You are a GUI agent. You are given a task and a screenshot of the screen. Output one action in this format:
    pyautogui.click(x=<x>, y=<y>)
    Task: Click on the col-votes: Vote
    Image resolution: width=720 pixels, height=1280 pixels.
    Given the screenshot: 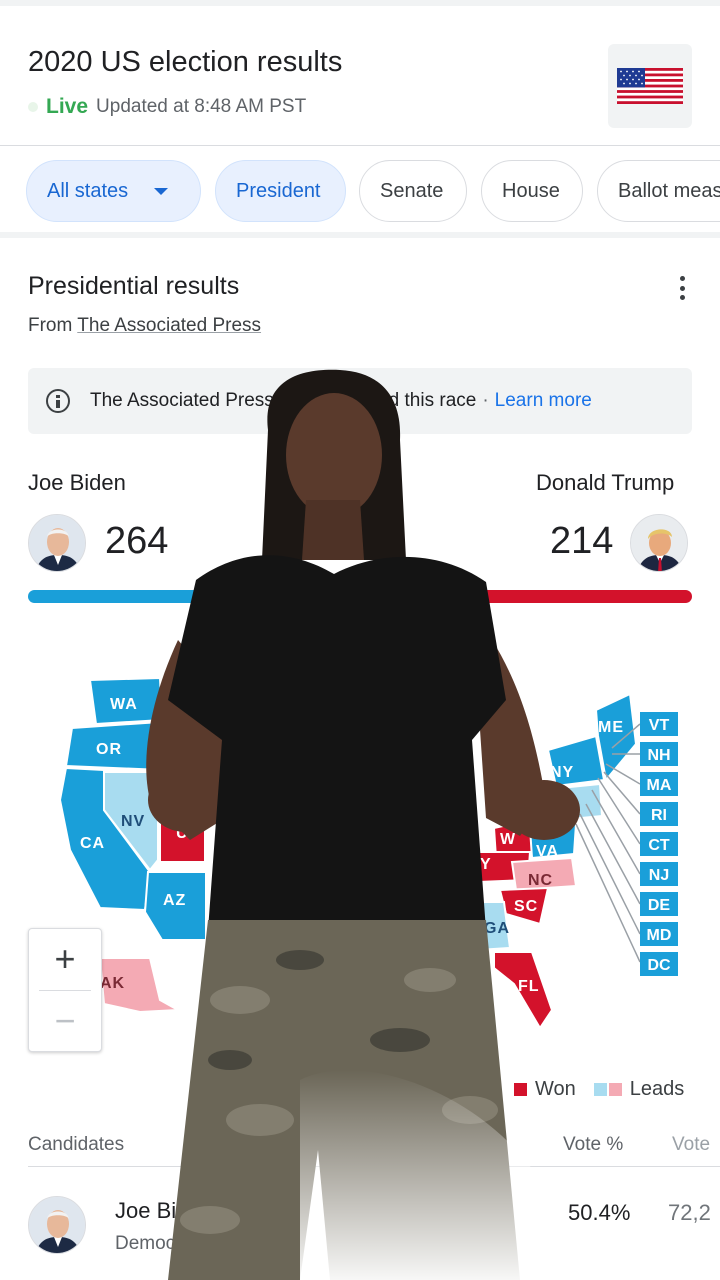 What is the action you would take?
    pyautogui.click(x=691, y=1144)
    